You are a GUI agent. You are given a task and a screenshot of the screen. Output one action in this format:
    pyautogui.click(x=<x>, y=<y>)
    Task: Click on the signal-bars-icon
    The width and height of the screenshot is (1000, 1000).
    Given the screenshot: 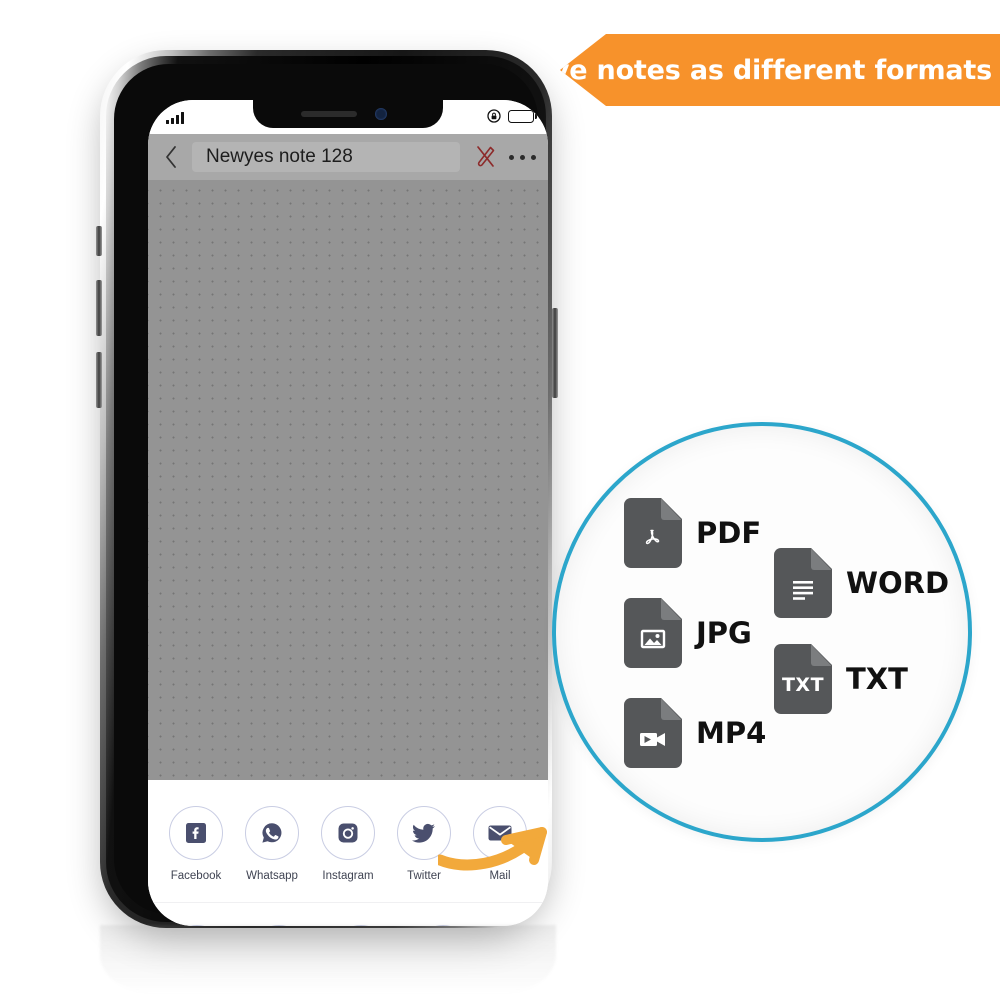 What is the action you would take?
    pyautogui.click(x=175, y=118)
    